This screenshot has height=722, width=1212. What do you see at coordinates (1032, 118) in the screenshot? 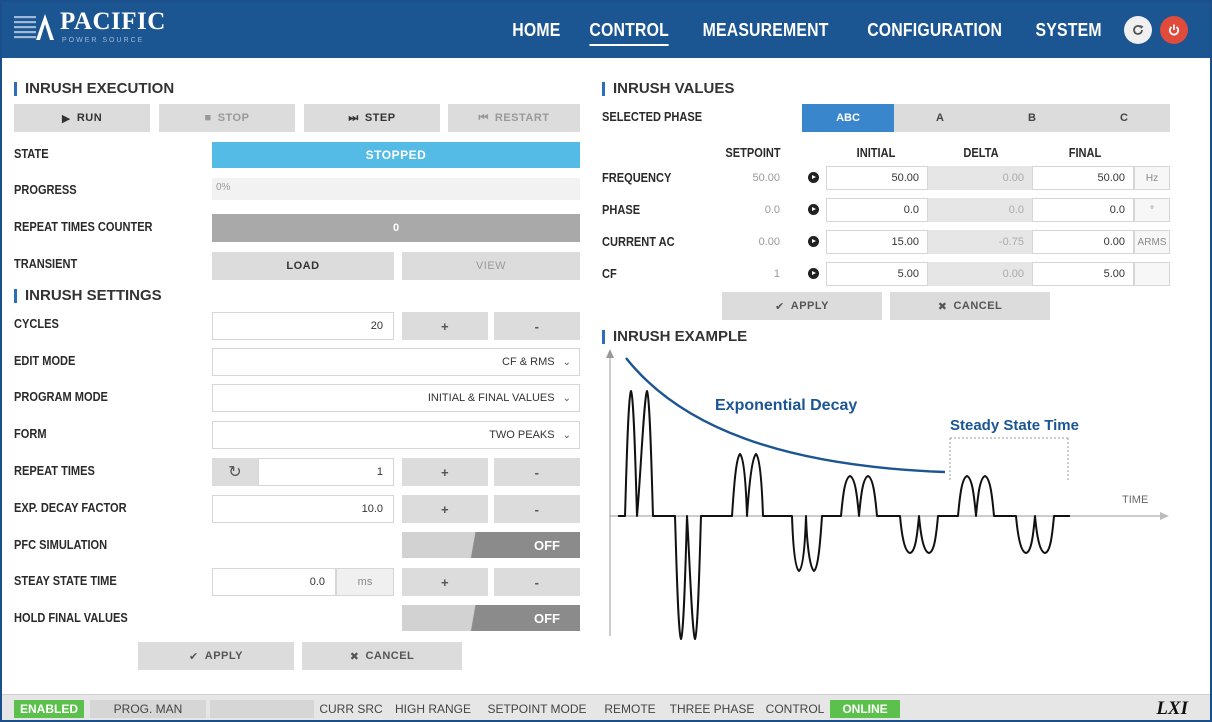
I see `phase-tab-b: B` at bounding box center [1032, 118].